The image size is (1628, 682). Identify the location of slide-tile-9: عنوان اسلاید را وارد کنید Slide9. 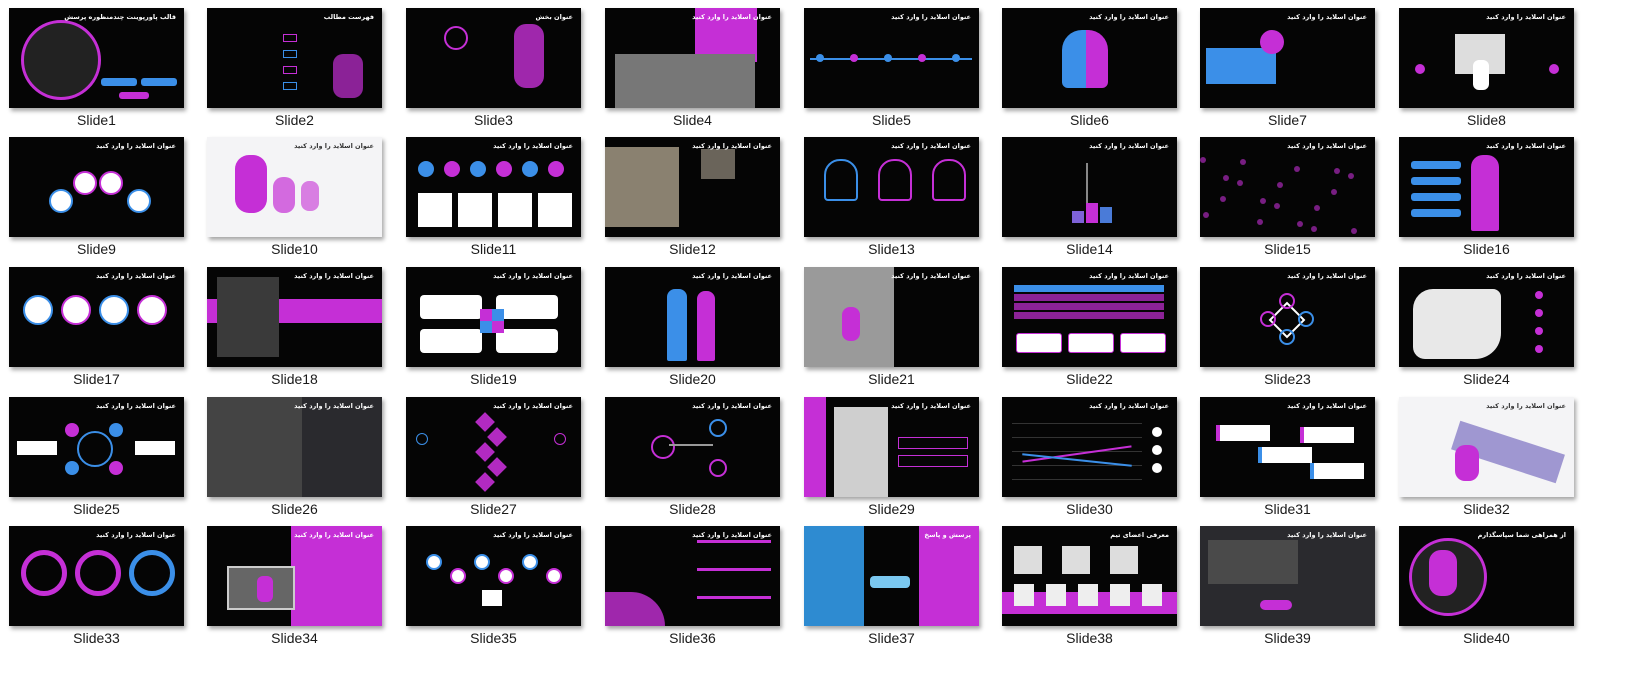
(96, 198).